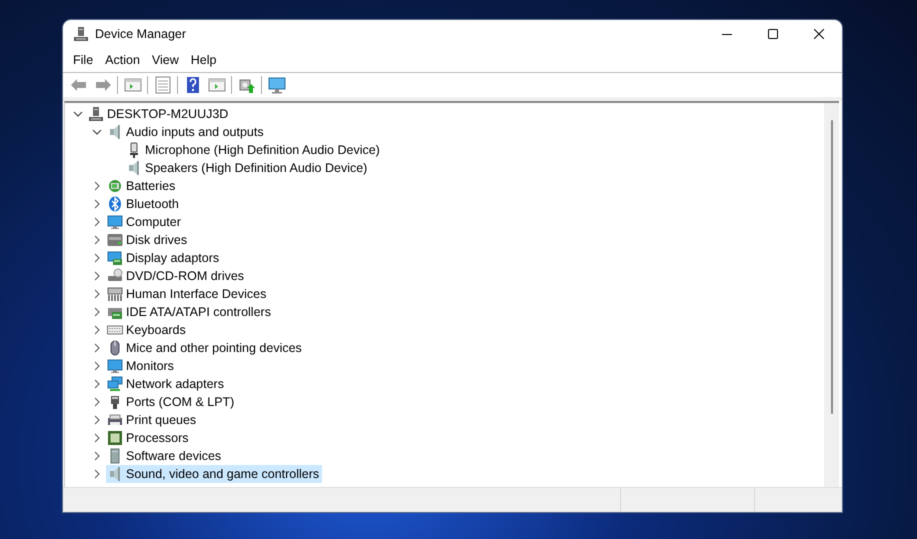 The height and width of the screenshot is (539, 917). What do you see at coordinates (115, 420) in the screenshot?
I see `printer-icon` at bounding box center [115, 420].